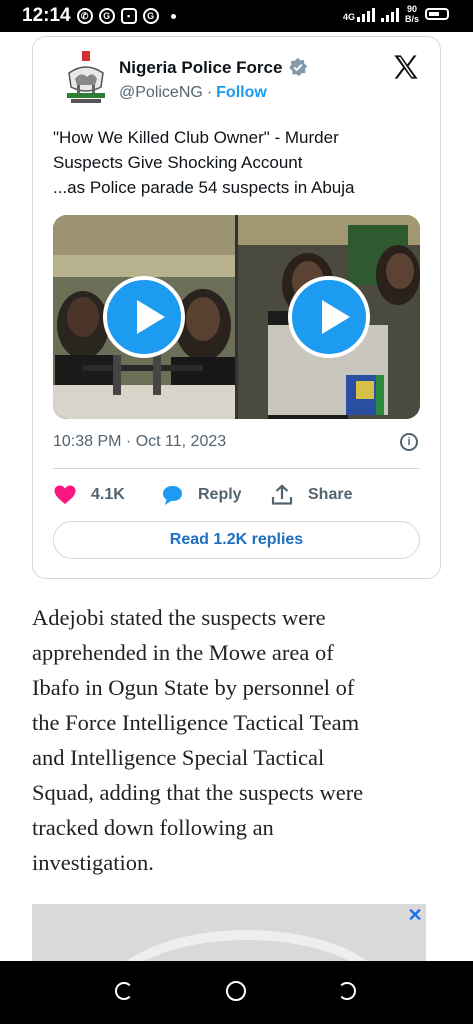 This screenshot has height=1024, width=473. I want to click on back-icon, so click(124, 991).